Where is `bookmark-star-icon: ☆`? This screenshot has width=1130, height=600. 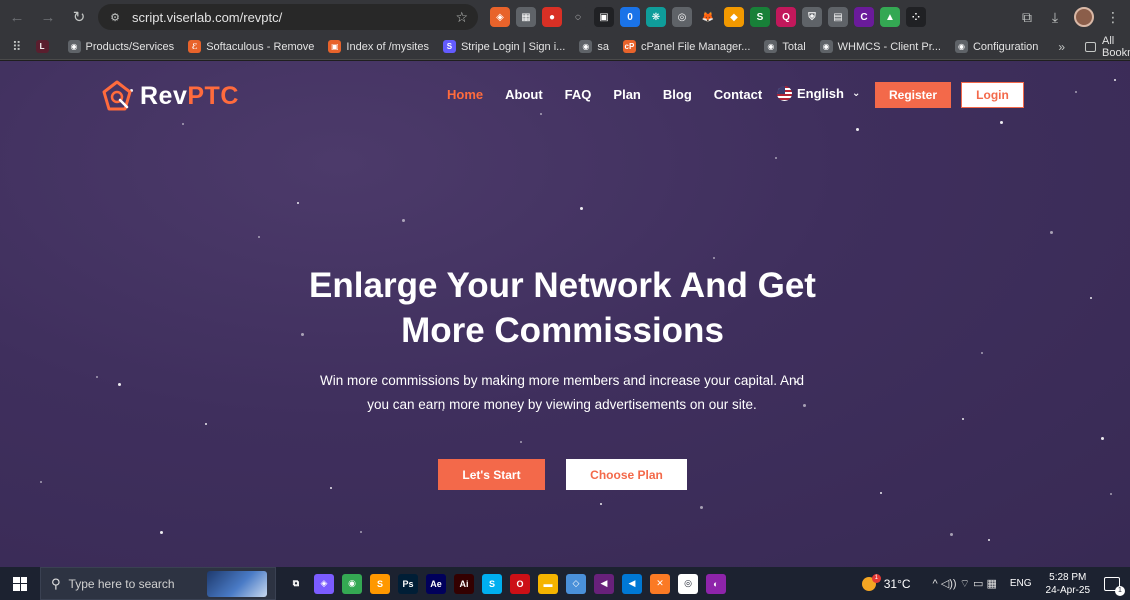 bookmark-star-icon: ☆ is located at coordinates (461, 17).